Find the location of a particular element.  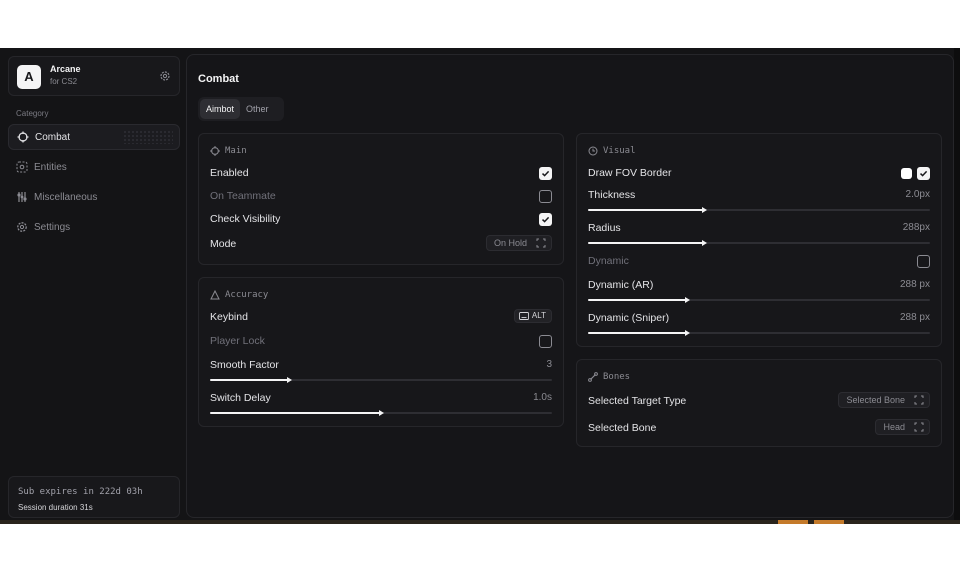

mode-label: Mode is located at coordinates (223, 244).